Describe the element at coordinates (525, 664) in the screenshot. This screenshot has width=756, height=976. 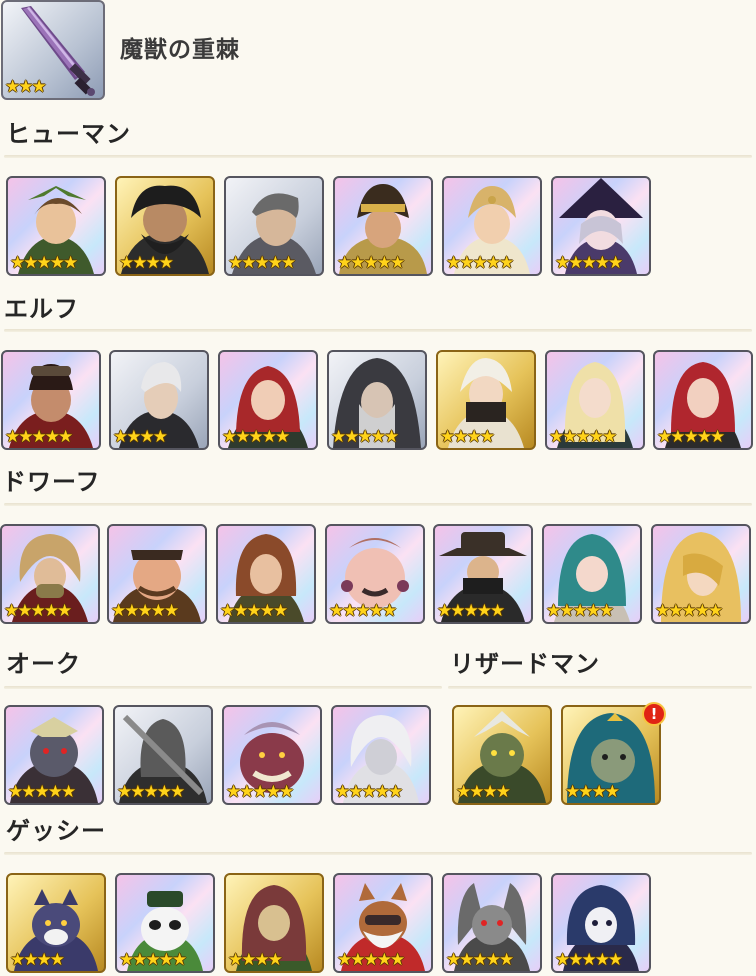
I see `section-title-lizardman: リザードマン` at that location.